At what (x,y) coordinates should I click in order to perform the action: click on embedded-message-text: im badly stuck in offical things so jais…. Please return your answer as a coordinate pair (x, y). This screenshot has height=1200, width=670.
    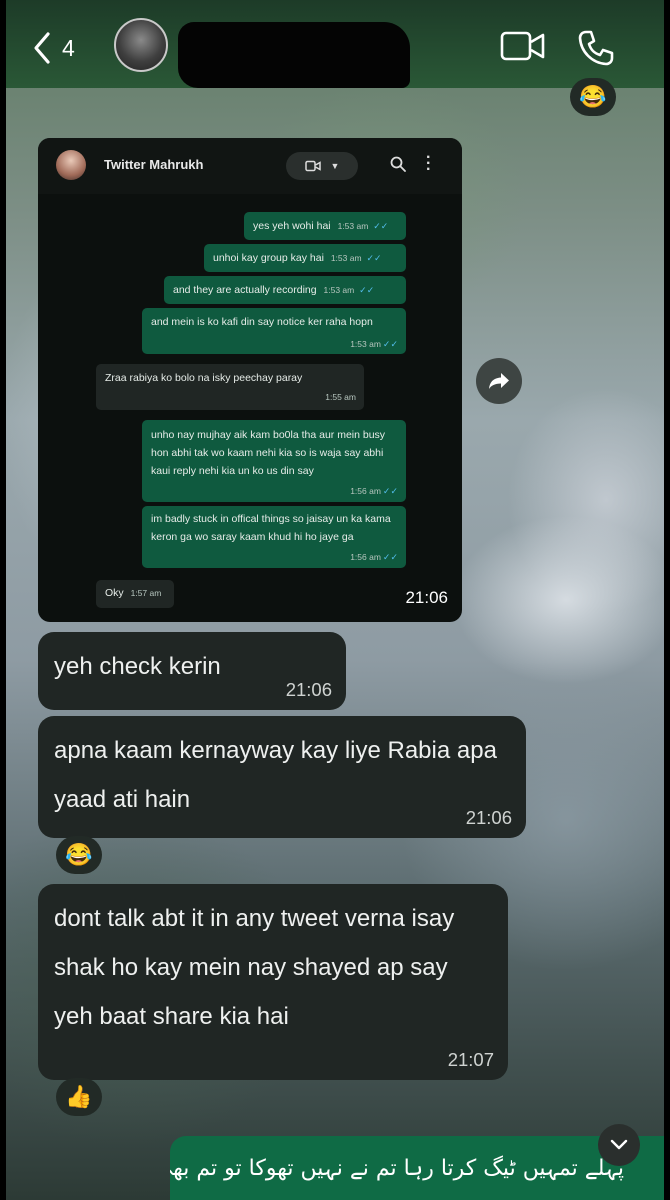
    Looking at the image, I should click on (271, 528).